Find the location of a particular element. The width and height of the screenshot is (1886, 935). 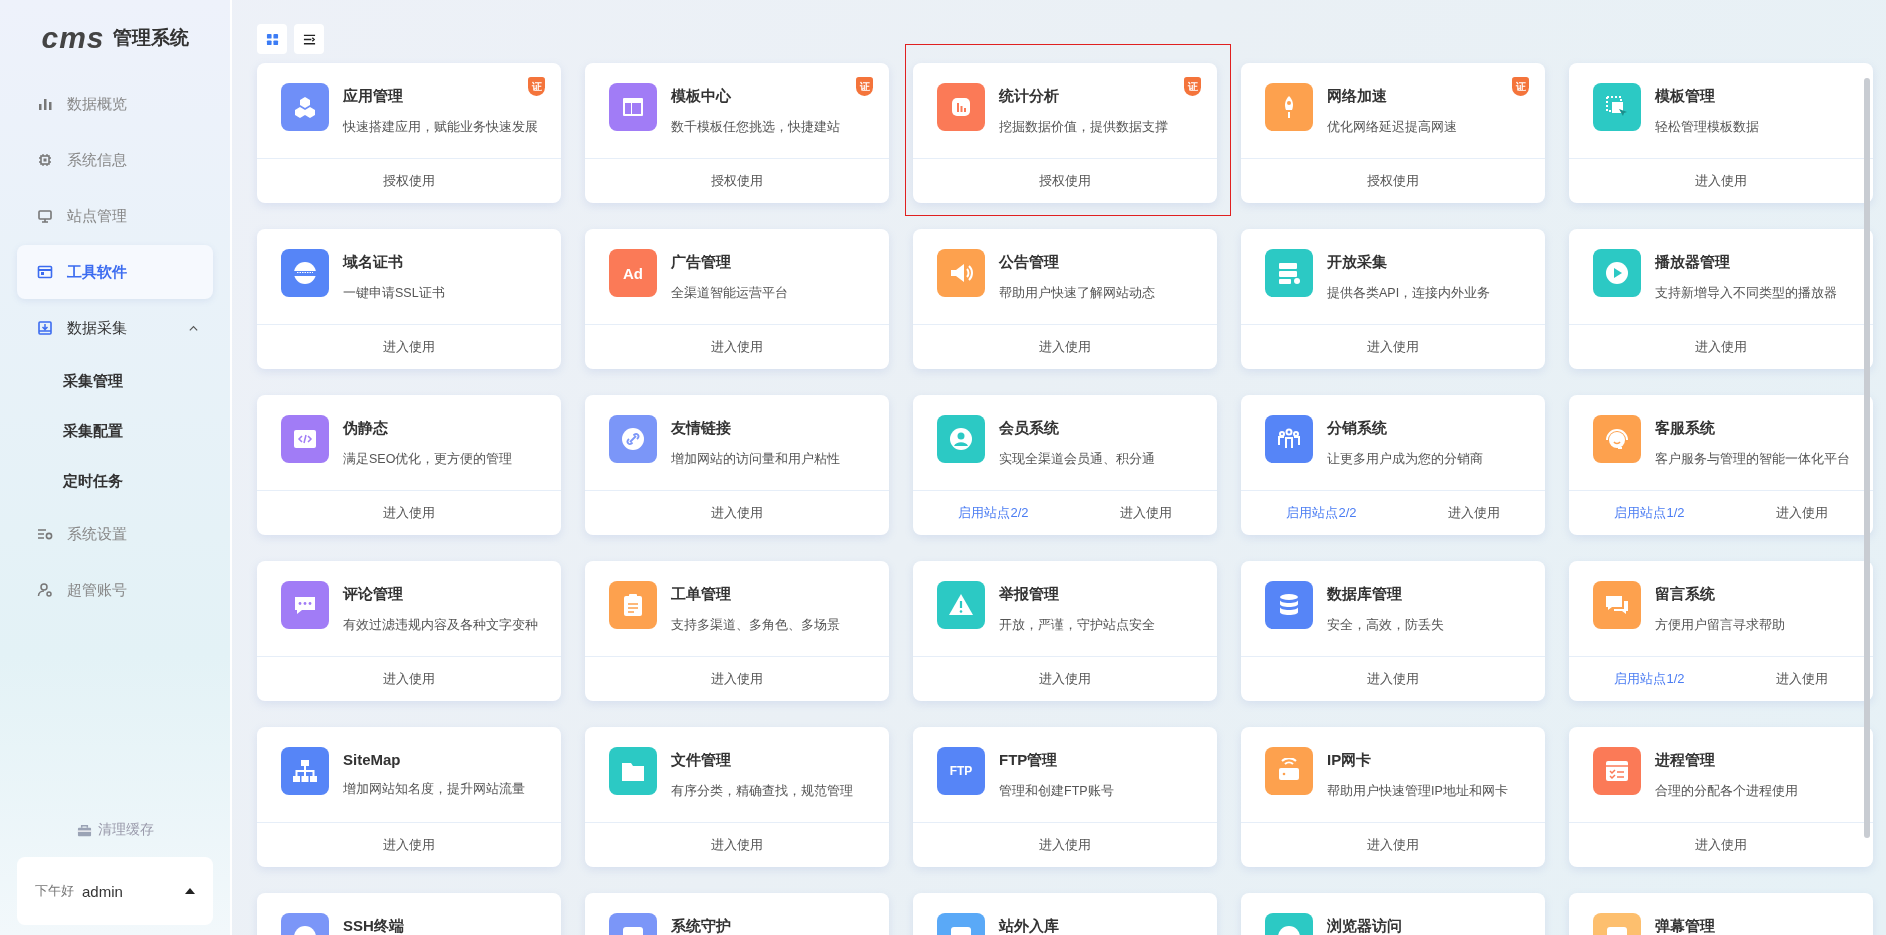

card-description: 有效过滤违规内容及各种文字变种 is located at coordinates (440, 625).